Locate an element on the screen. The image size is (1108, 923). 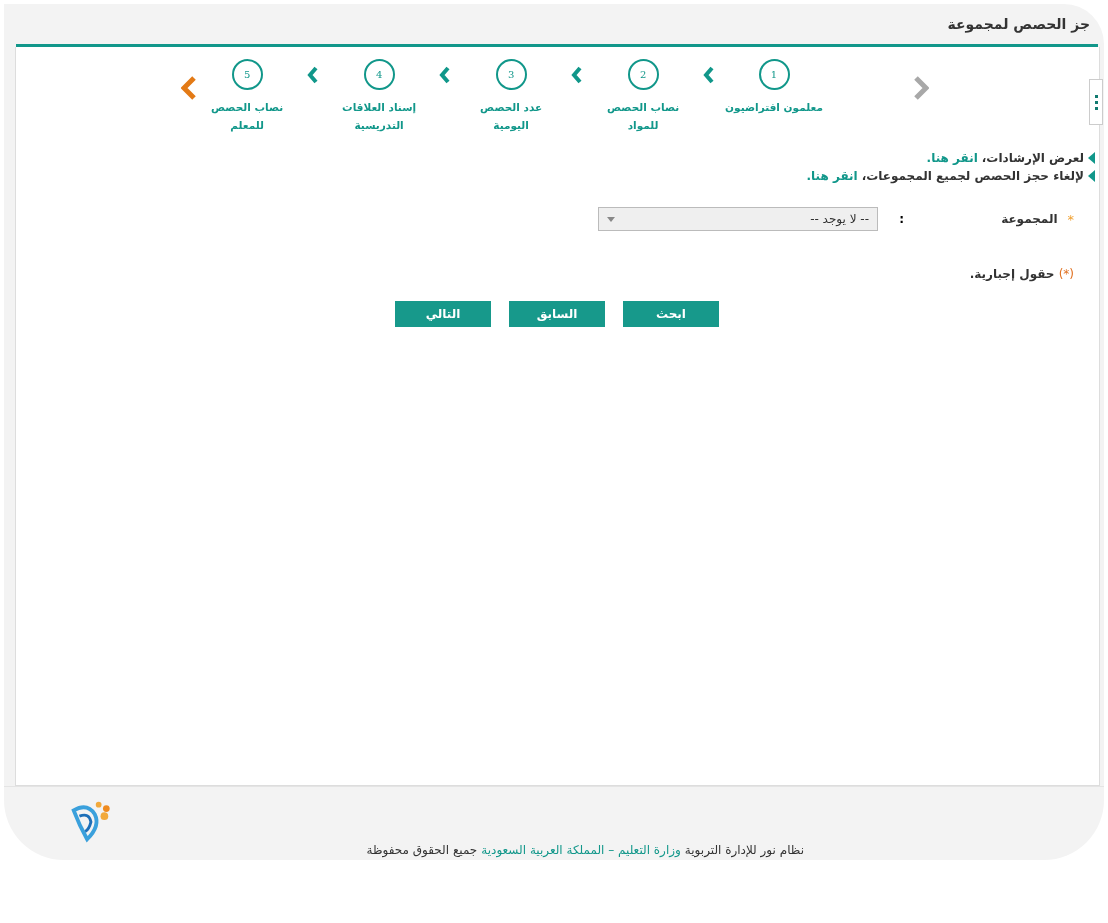
step-label: نصاب الحصص للمعلم is located at coordinates (247, 116).